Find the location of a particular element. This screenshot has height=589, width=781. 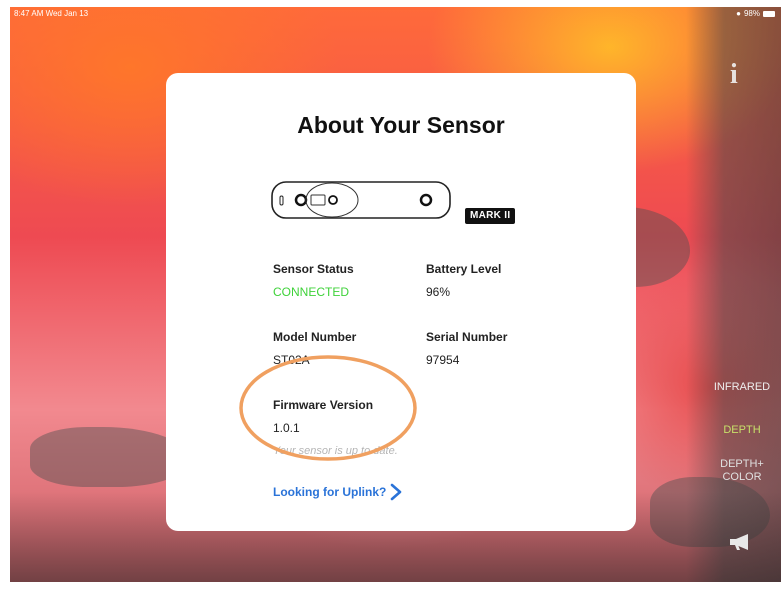

status-time: 8:47 AM Wed Jan 13 is located at coordinates (51, 13).